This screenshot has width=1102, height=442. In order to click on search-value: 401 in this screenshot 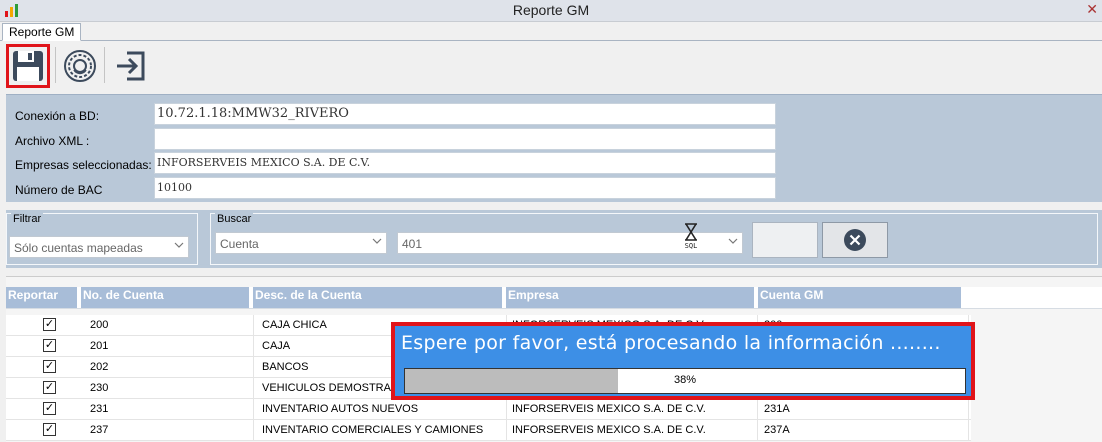, I will do `click(412, 244)`.